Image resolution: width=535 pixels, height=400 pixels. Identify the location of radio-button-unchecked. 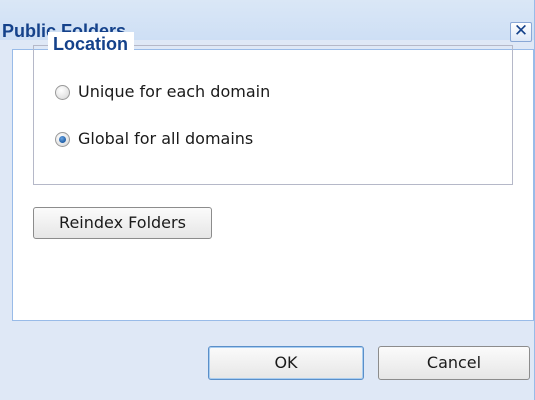
(62, 92).